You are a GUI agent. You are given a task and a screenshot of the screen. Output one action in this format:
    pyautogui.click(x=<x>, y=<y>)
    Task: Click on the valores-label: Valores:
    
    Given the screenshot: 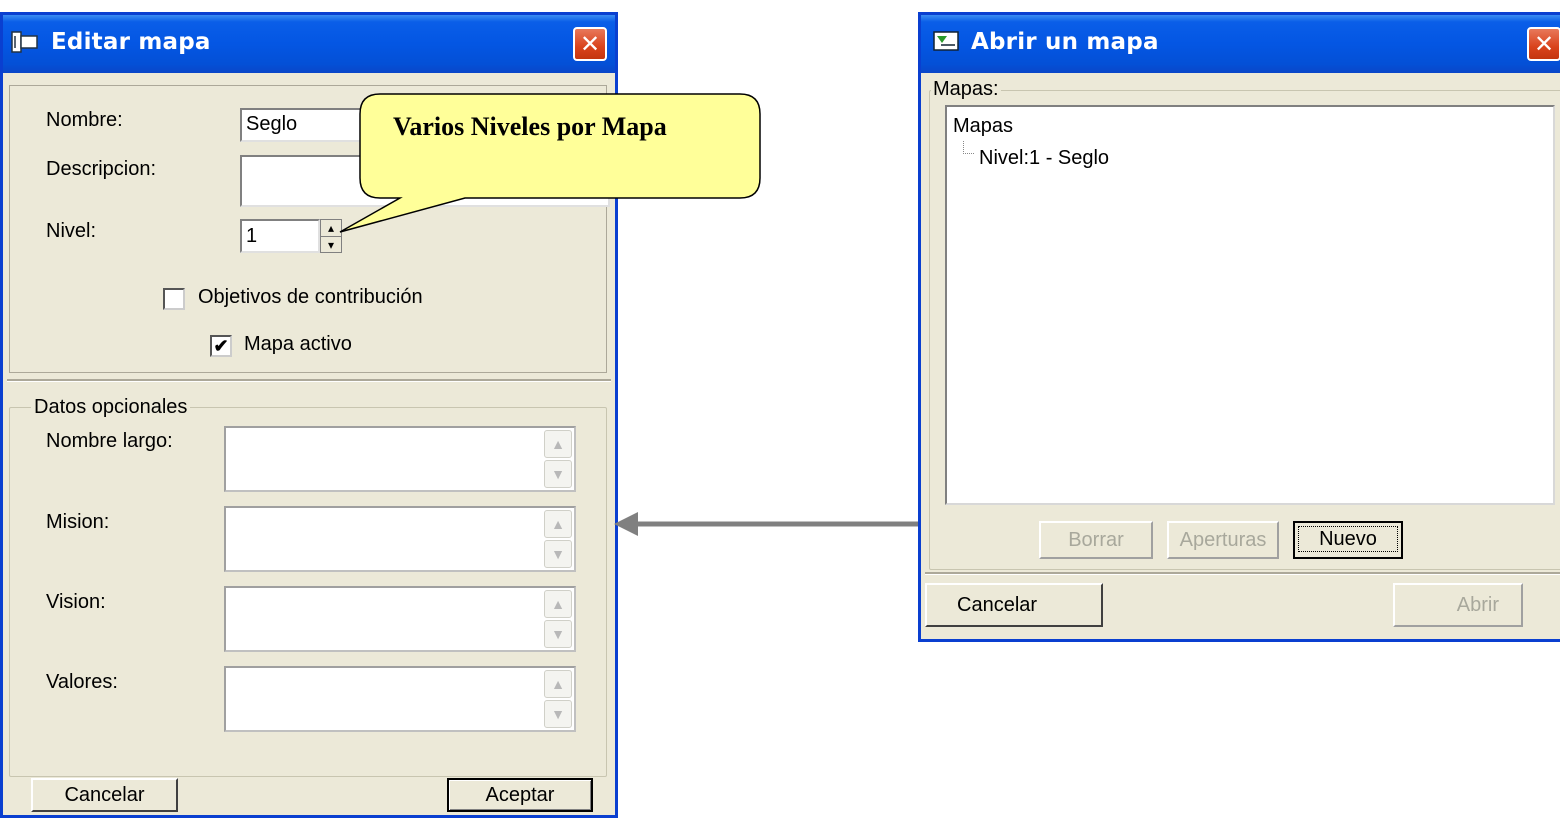 What is the action you would take?
    pyautogui.click(x=82, y=682)
    